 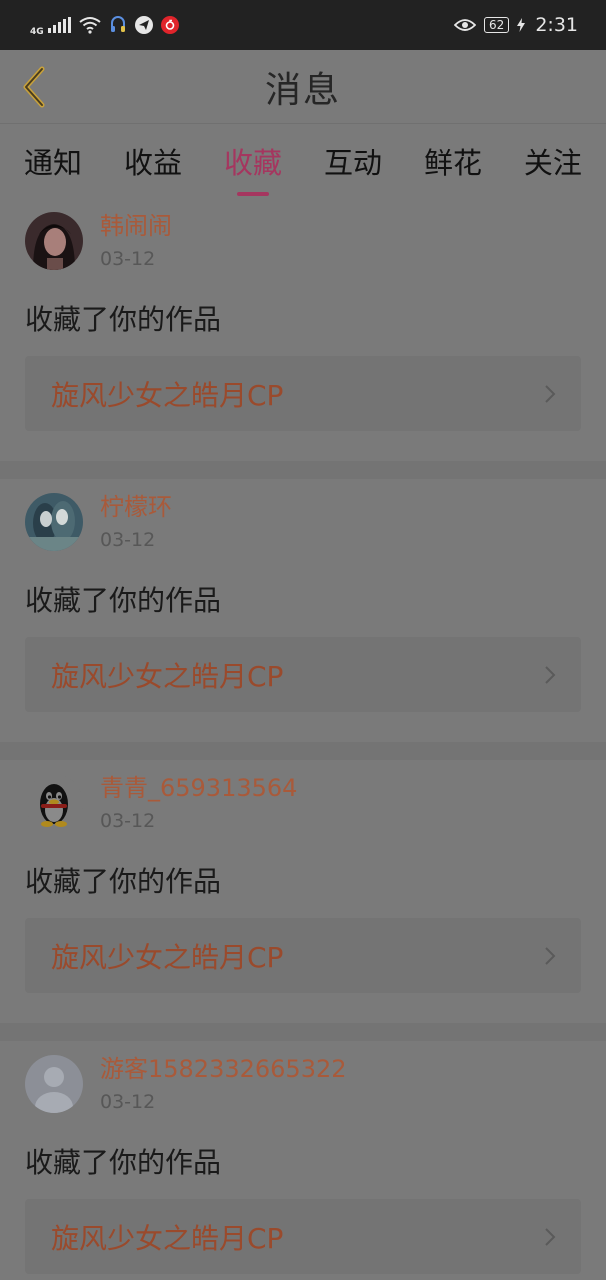 I want to click on network-type: 4G, so click(x=37, y=32).